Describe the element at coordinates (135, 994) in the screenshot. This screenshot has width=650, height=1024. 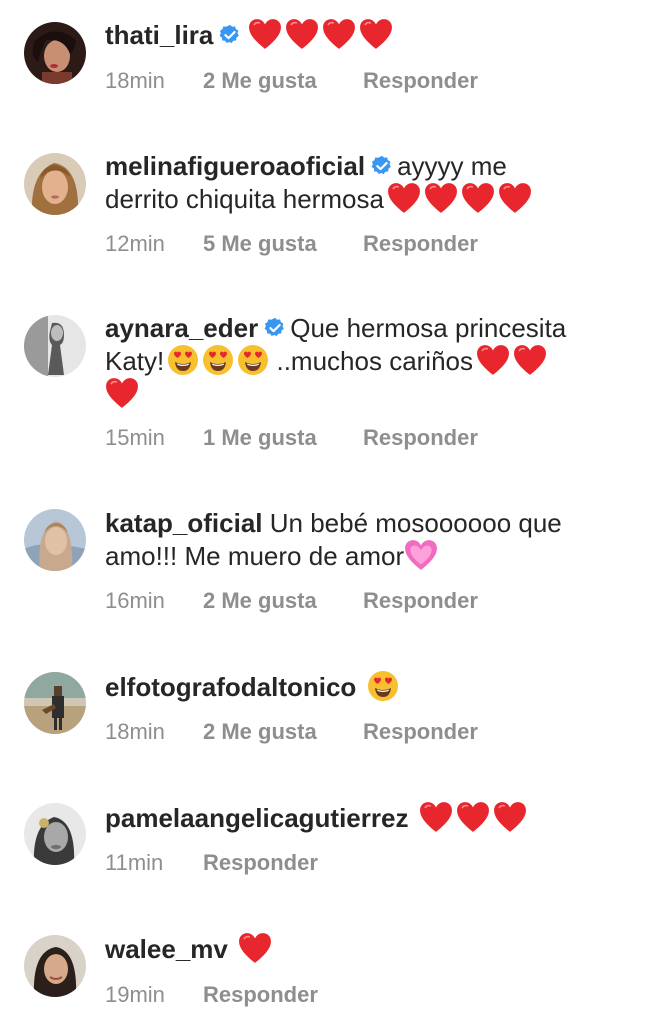
I see `comment-time: 19min` at that location.